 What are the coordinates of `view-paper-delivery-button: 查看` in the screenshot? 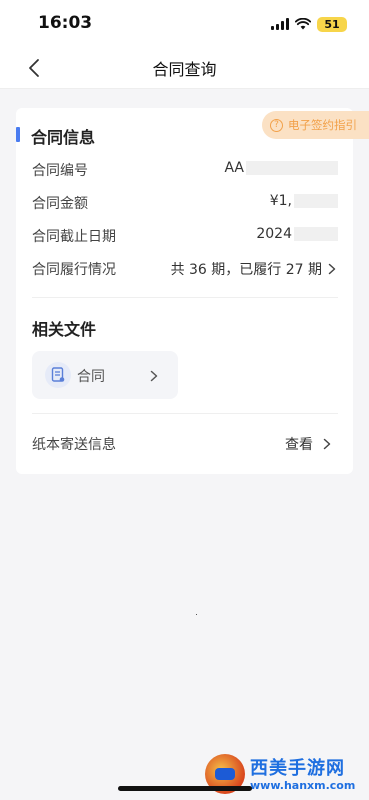 It's located at (309, 444).